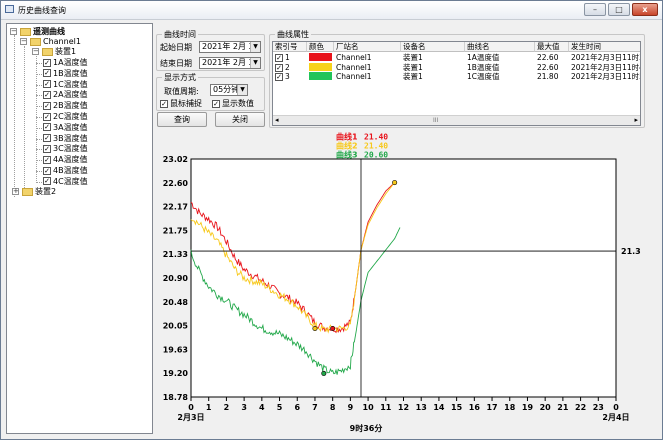 This screenshot has width=663, height=440. What do you see at coordinates (175, 207) in the screenshot?
I see `y-tick-label: 22.17` at bounding box center [175, 207].